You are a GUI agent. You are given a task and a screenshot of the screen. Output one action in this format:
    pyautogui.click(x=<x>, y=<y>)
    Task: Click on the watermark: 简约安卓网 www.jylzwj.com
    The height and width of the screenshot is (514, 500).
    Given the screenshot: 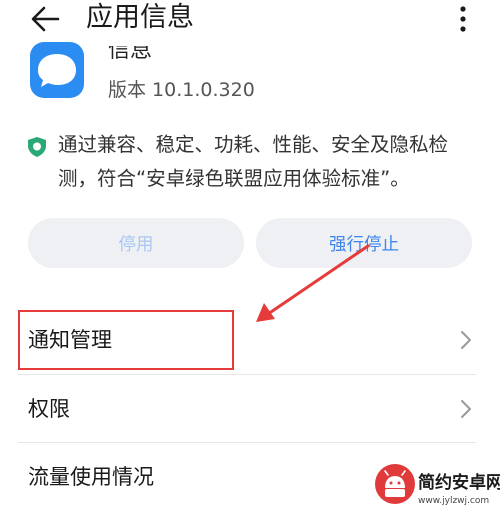 What is the action you would take?
    pyautogui.click(x=436, y=484)
    